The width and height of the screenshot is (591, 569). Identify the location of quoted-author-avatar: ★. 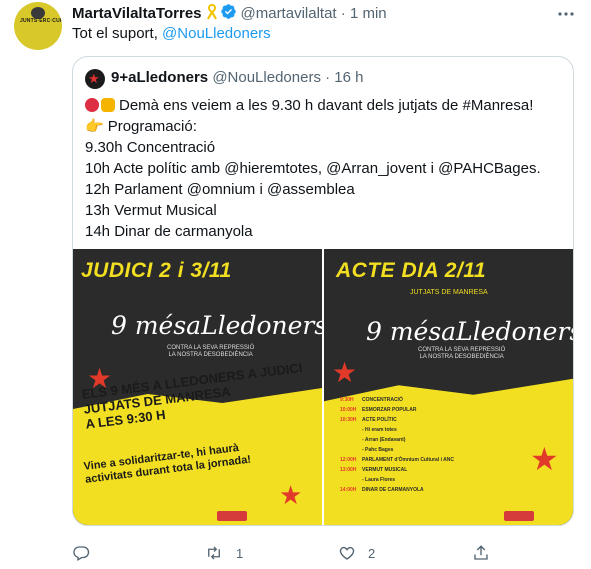
(95, 79).